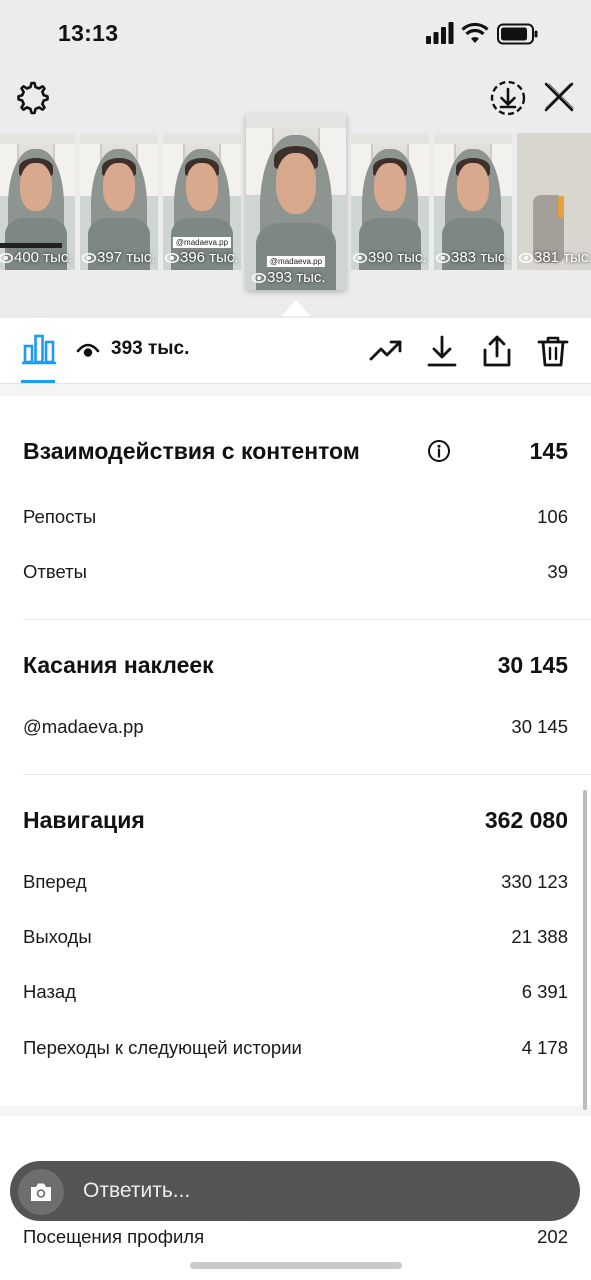  Describe the element at coordinates (119, 257) in the screenshot. I see `thumbnail-views: 397 тыс.` at that location.